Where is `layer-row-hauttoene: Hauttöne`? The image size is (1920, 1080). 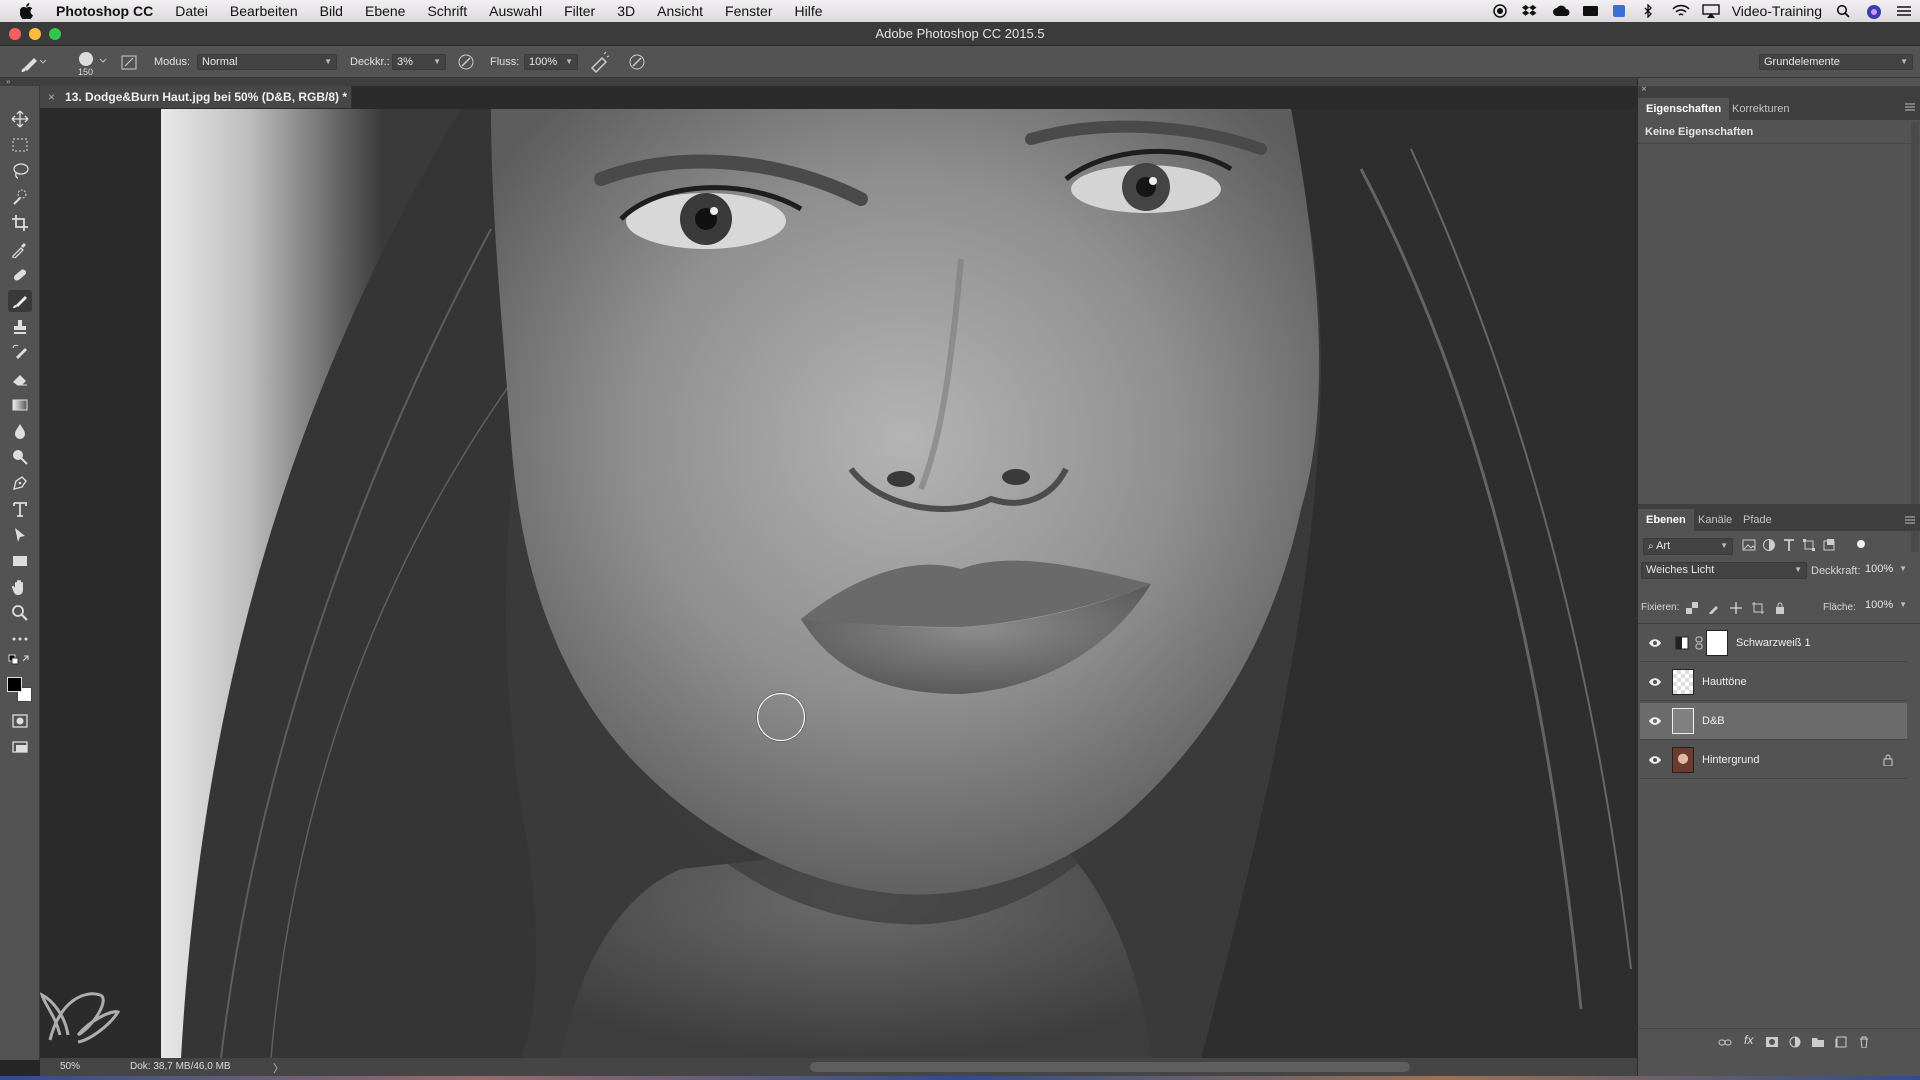
layer-row-hauttoene: Hauttöne is located at coordinates (1773, 682).